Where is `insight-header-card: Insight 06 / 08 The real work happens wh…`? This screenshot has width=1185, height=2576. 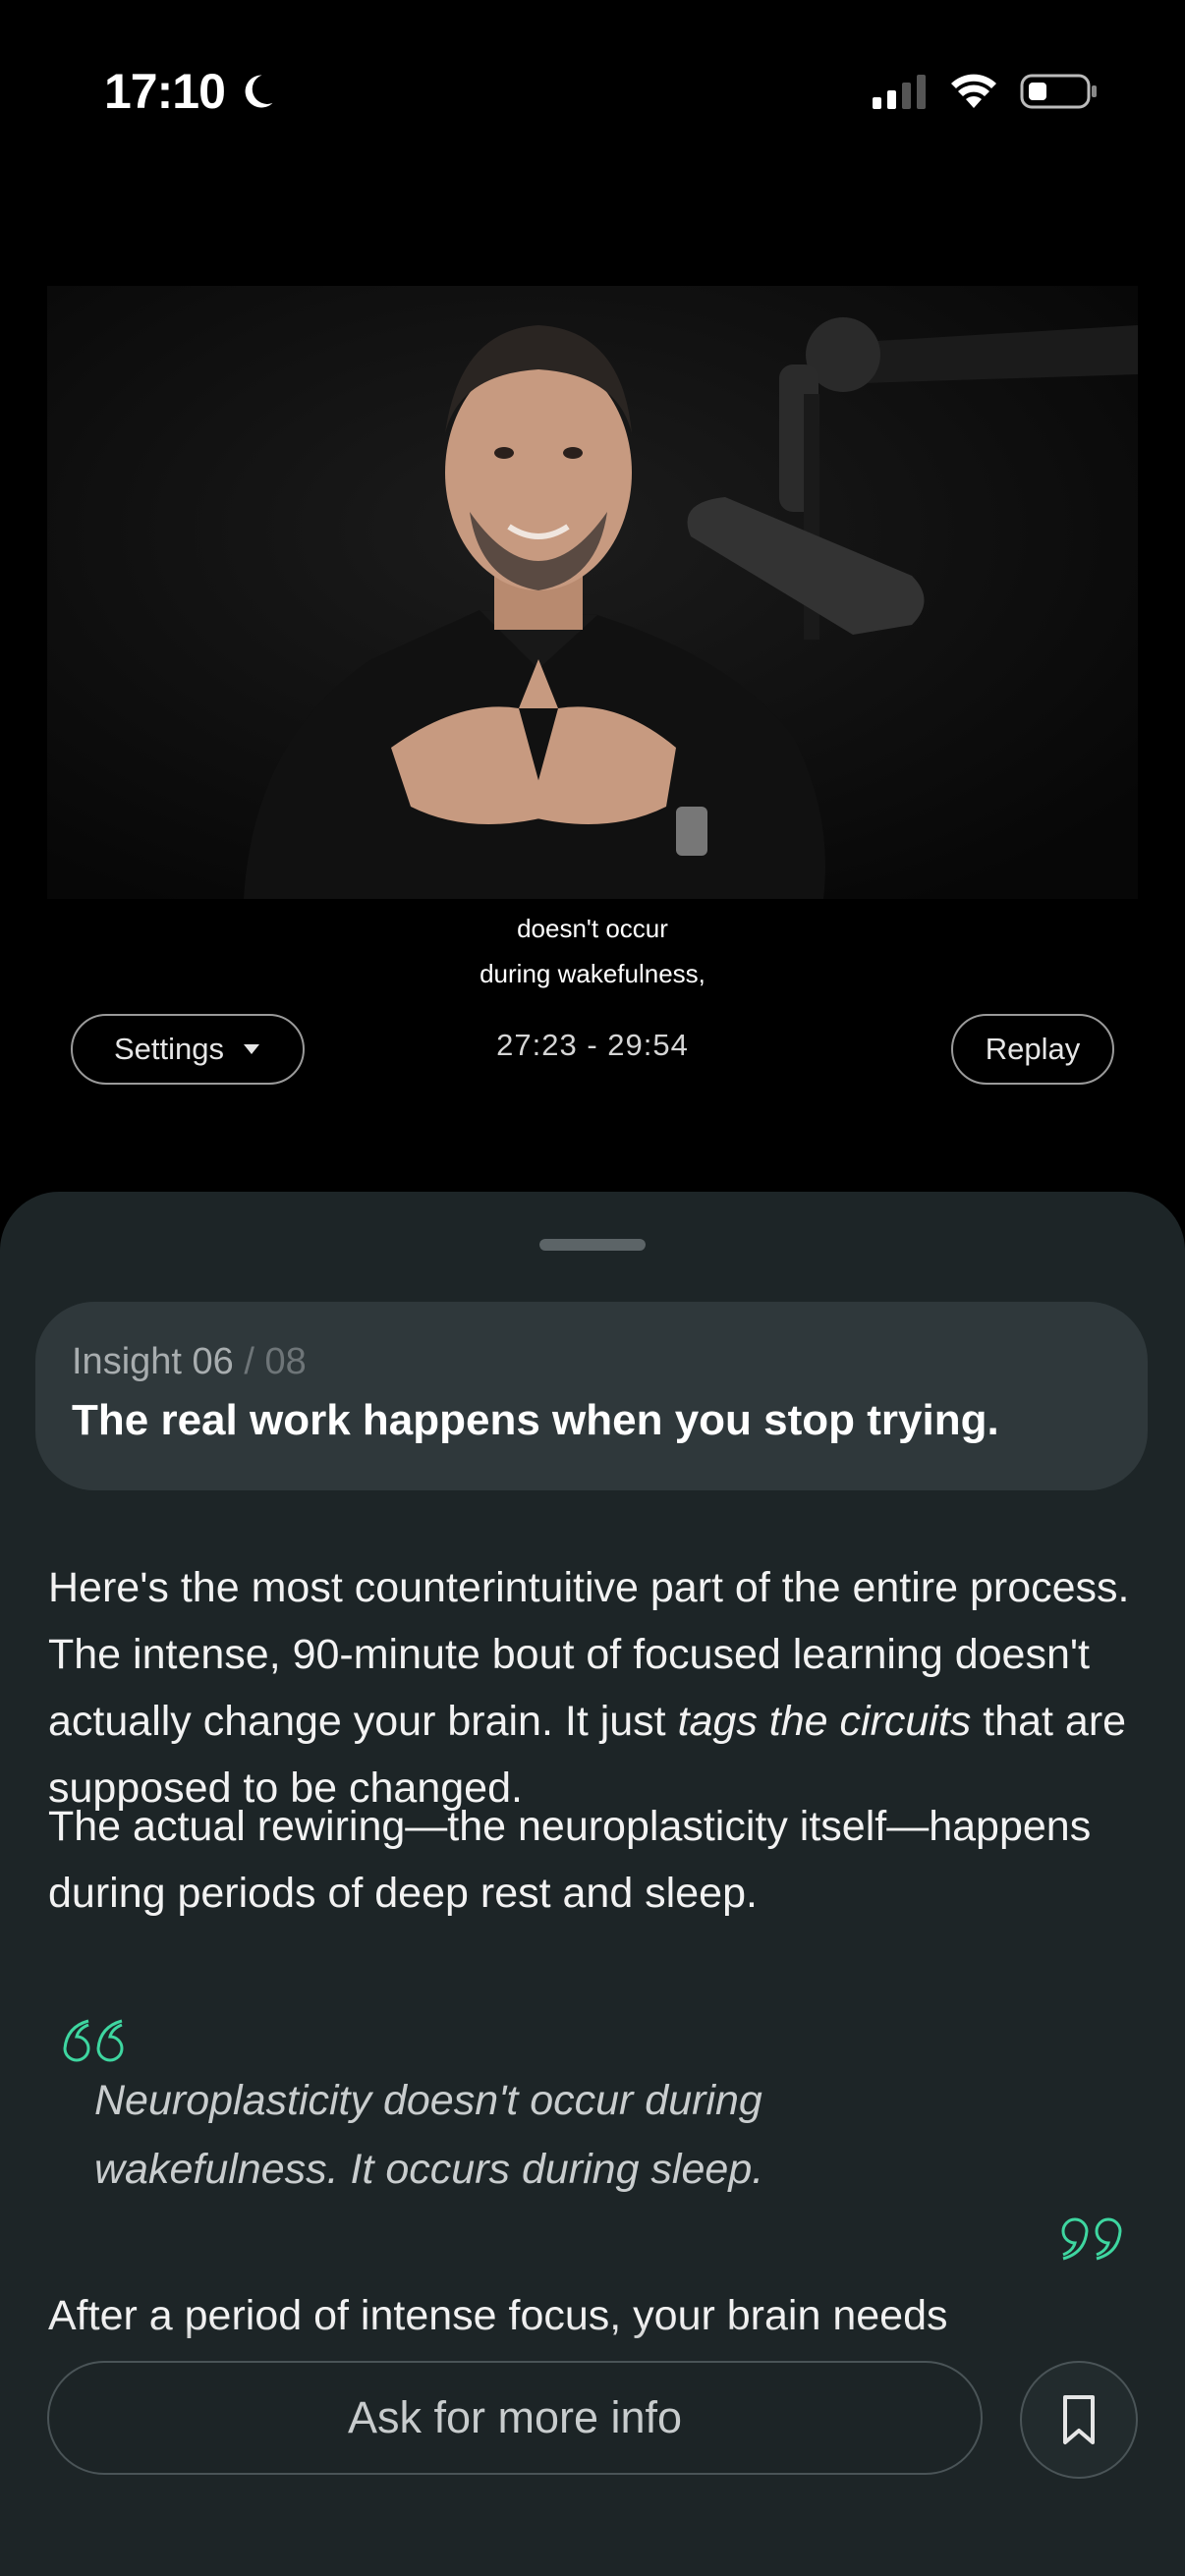 insight-header-card: Insight 06 / 08 The real work happens wh… is located at coordinates (592, 1396).